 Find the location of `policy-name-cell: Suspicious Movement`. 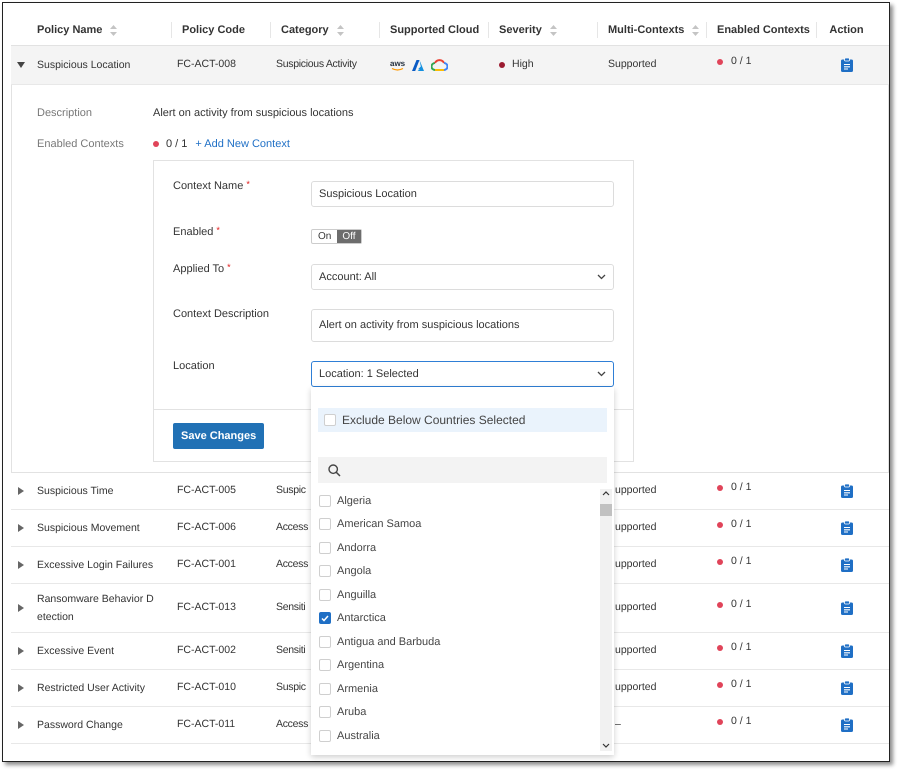

policy-name-cell: Suspicious Movement is located at coordinates (88, 528).